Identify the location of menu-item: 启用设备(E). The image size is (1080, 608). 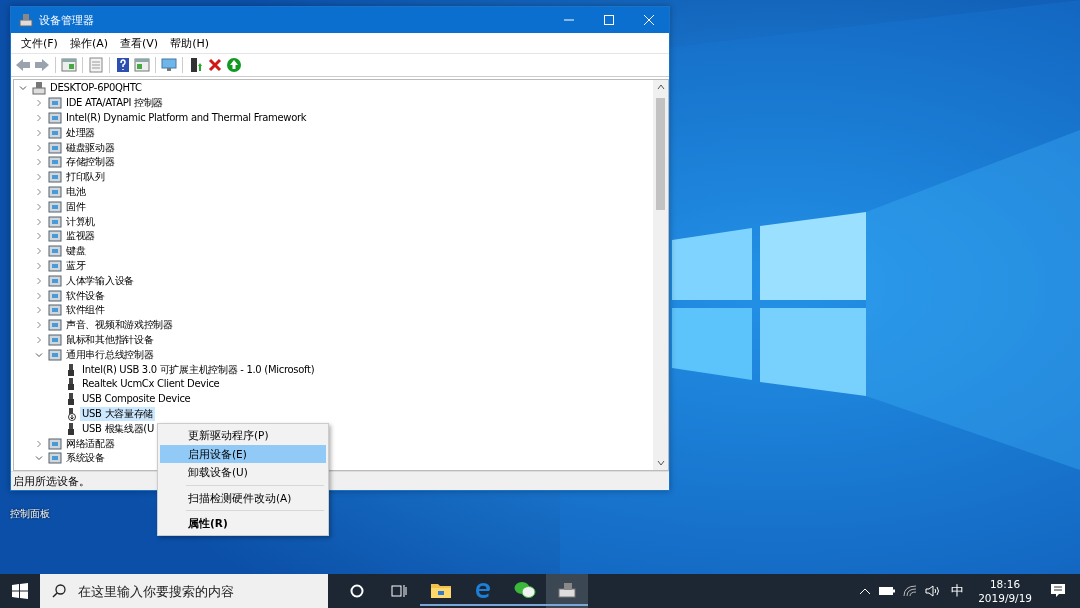
(243, 453).